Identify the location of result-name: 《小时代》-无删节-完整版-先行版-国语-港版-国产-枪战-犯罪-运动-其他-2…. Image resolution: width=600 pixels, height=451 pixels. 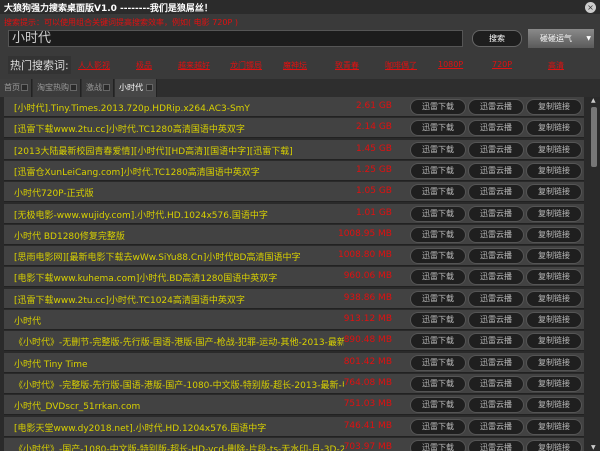
(179, 341).